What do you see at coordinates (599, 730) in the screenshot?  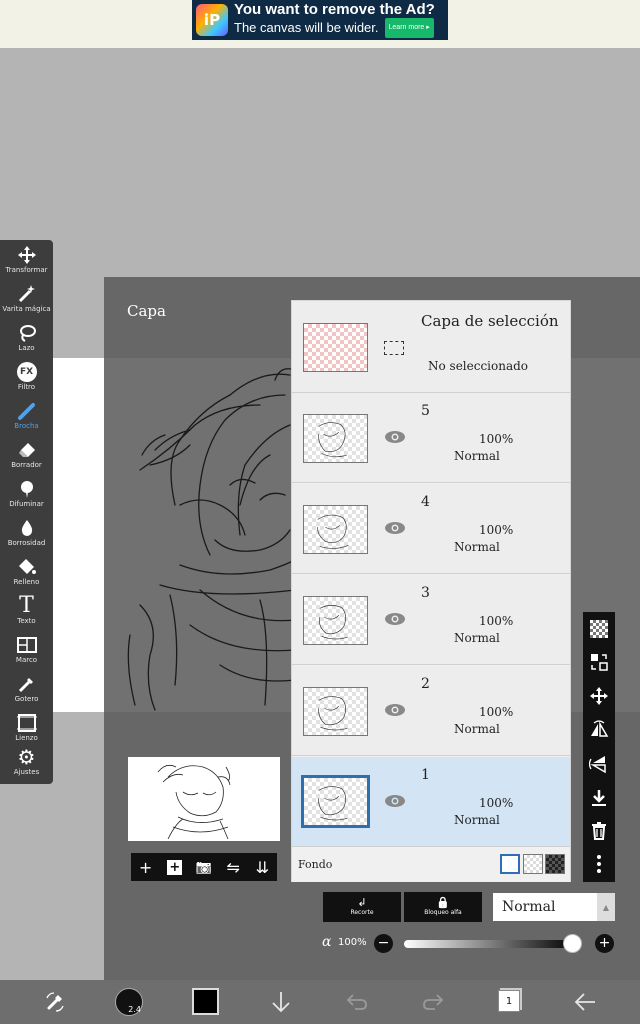 I see `flip-horizontal-button` at bounding box center [599, 730].